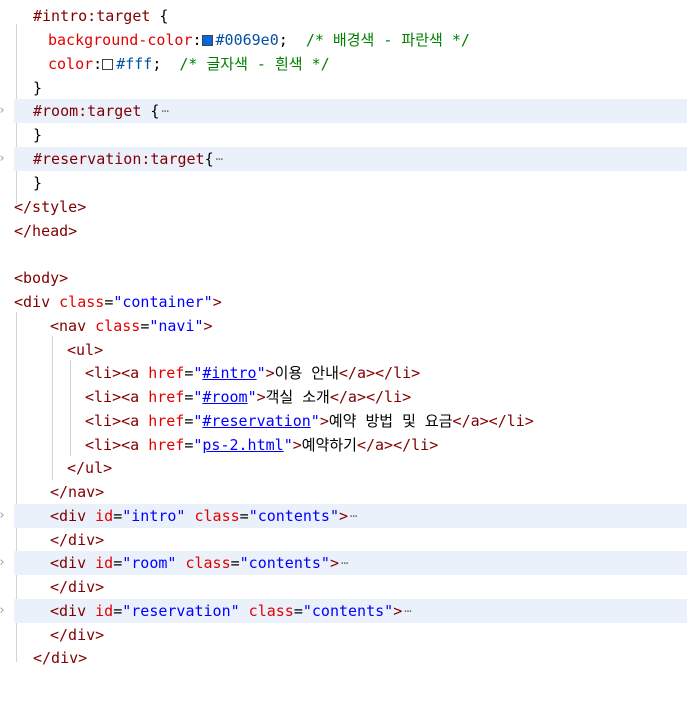  What do you see at coordinates (68, 326) in the screenshot?
I see `html-tag: <nav` at bounding box center [68, 326].